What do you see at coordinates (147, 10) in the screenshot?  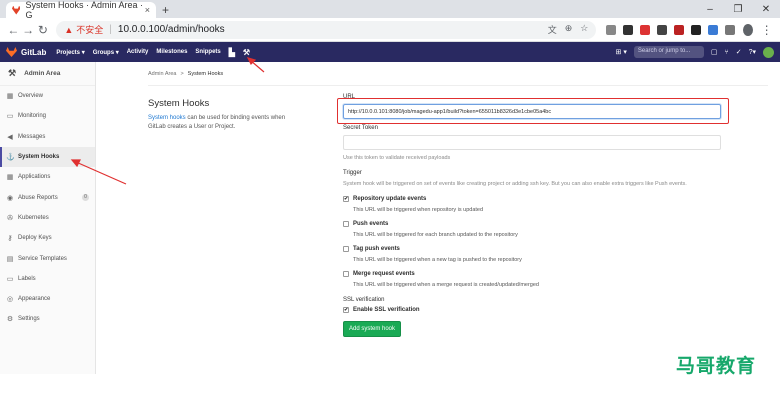 I see `tab-close-icon: ×` at bounding box center [147, 10].